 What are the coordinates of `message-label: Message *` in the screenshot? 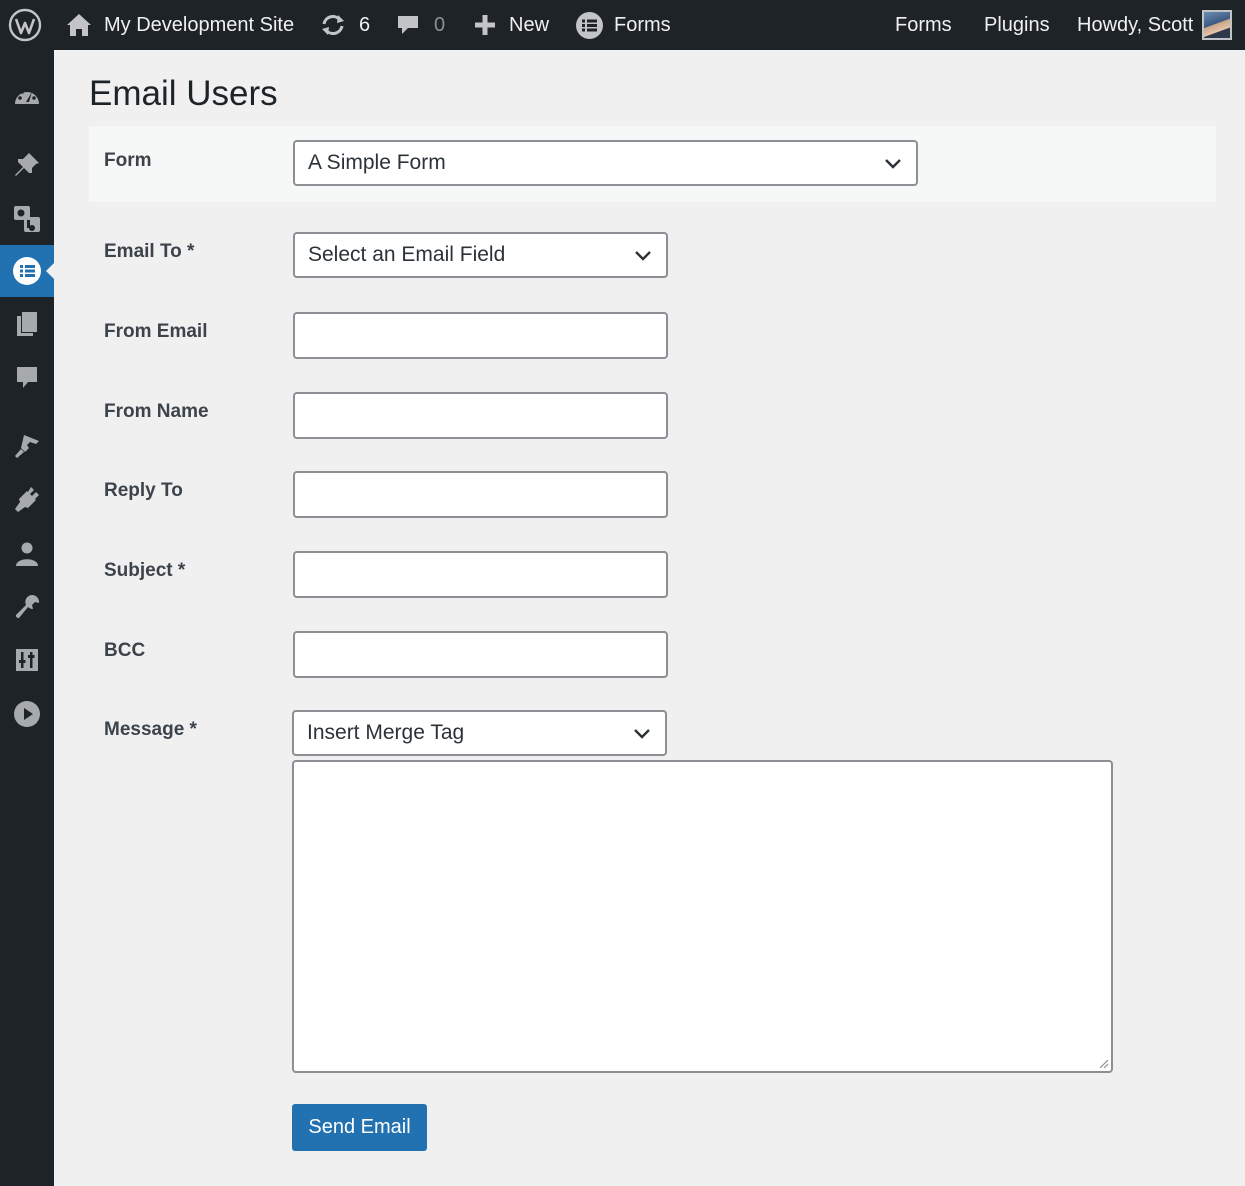 It's located at (150, 729).